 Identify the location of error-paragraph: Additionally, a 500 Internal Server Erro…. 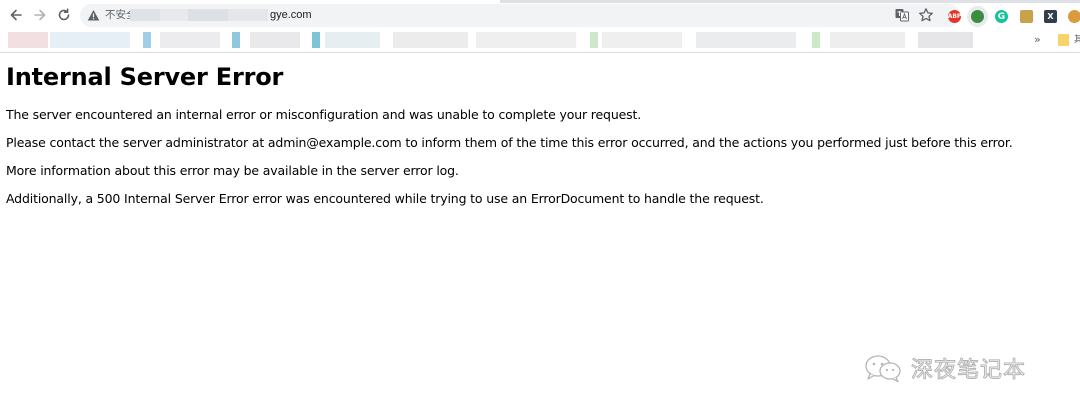
(385, 198).